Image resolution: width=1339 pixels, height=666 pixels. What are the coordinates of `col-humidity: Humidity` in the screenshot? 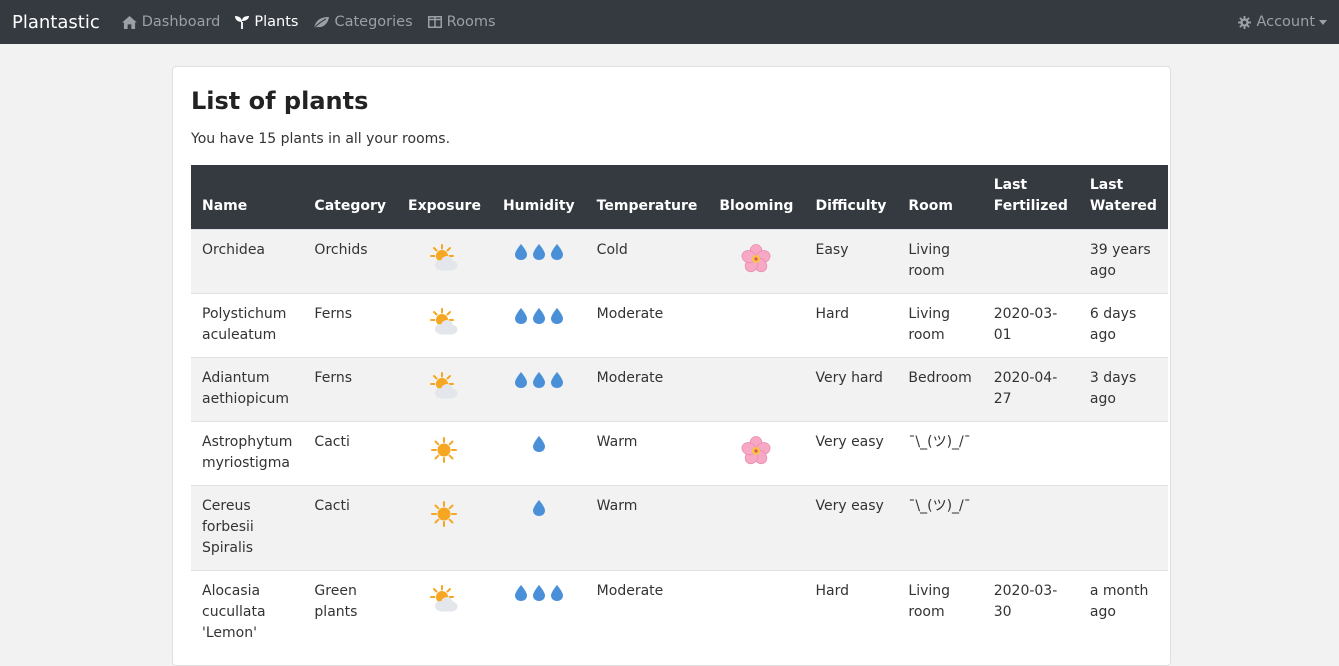 It's located at (538, 197).